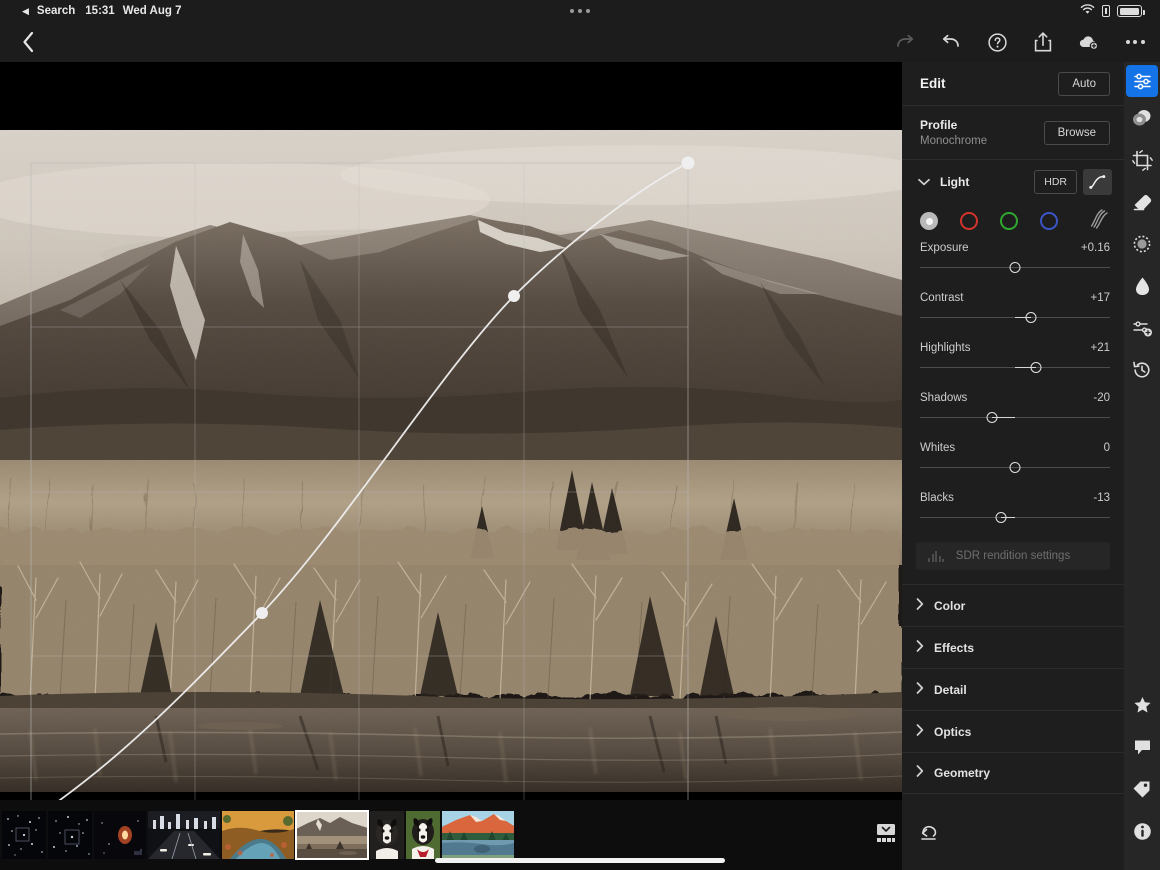 The height and width of the screenshot is (870, 1160). I want to click on profile-texts: Profile Monochrome, so click(953, 132).